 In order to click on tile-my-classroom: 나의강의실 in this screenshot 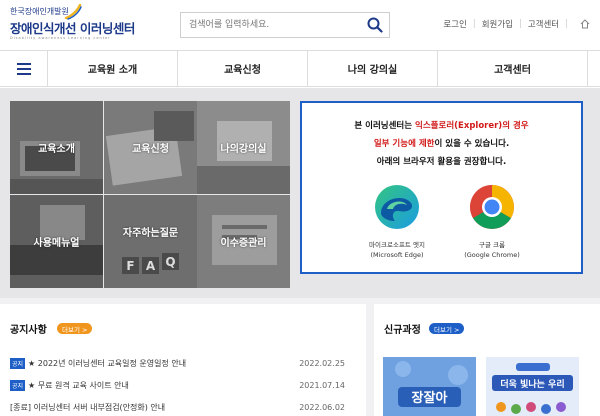, I will do `click(243, 147)`.